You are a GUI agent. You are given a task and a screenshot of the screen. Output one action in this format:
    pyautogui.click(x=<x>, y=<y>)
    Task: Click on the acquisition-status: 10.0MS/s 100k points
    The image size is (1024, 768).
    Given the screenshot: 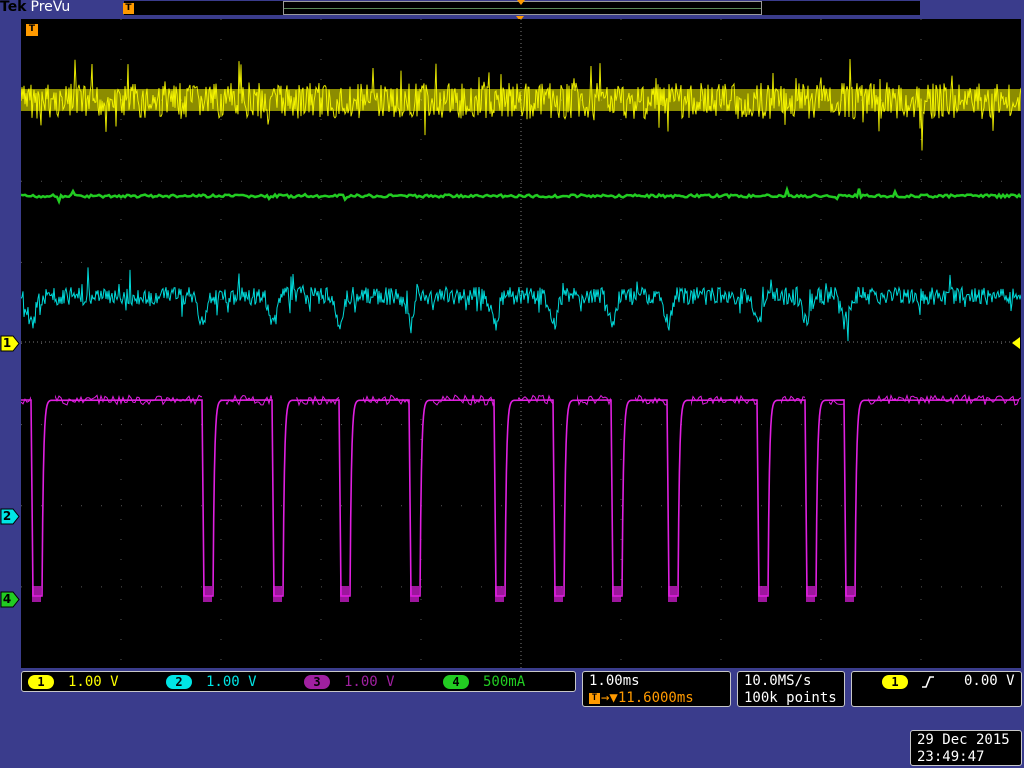 What is the action you would take?
    pyautogui.click(x=791, y=689)
    